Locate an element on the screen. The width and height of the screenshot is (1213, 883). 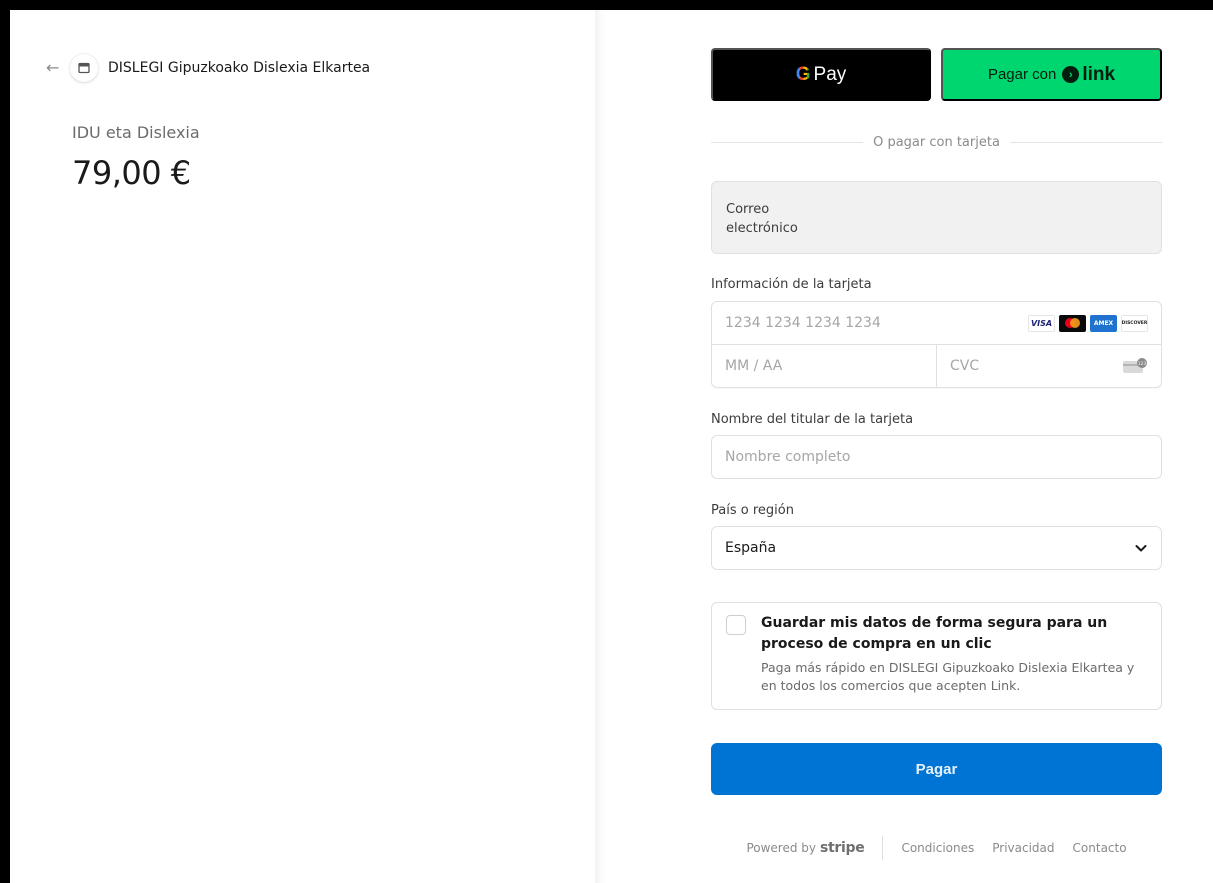
country-select: España is located at coordinates (936, 548).